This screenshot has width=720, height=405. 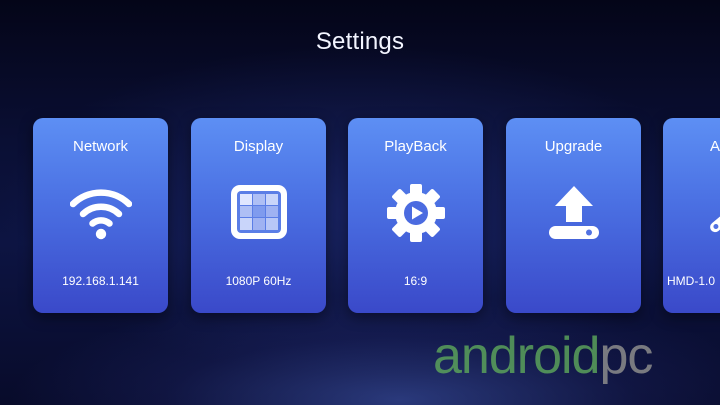 What do you see at coordinates (416, 213) in the screenshot?
I see `gear-play-icon` at bounding box center [416, 213].